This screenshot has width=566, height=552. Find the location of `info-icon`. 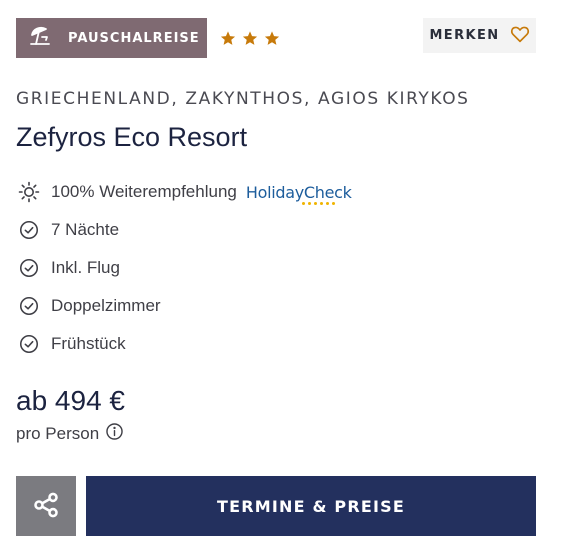

info-icon is located at coordinates (114, 434).